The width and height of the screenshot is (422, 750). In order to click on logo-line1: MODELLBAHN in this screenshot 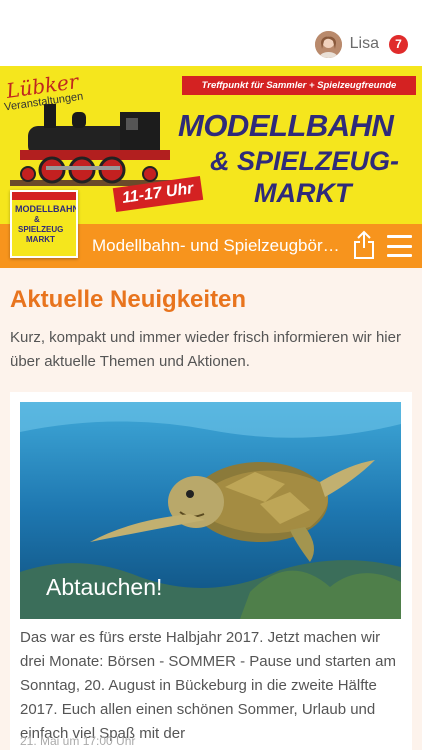, I will do `click(46, 209)`.